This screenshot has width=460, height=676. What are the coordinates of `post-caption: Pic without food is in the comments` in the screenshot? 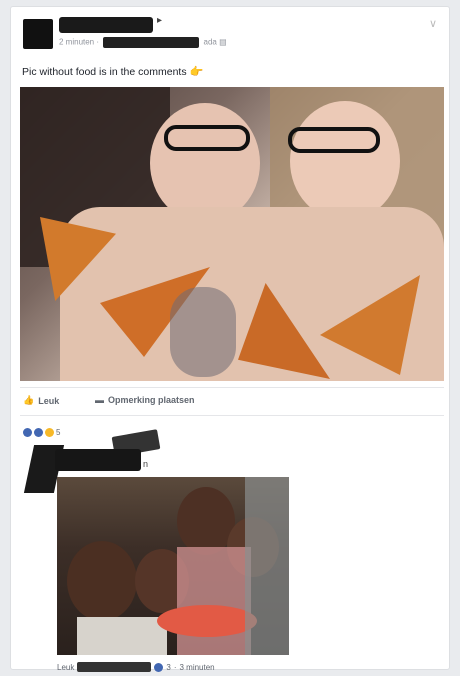 It's located at (104, 72).